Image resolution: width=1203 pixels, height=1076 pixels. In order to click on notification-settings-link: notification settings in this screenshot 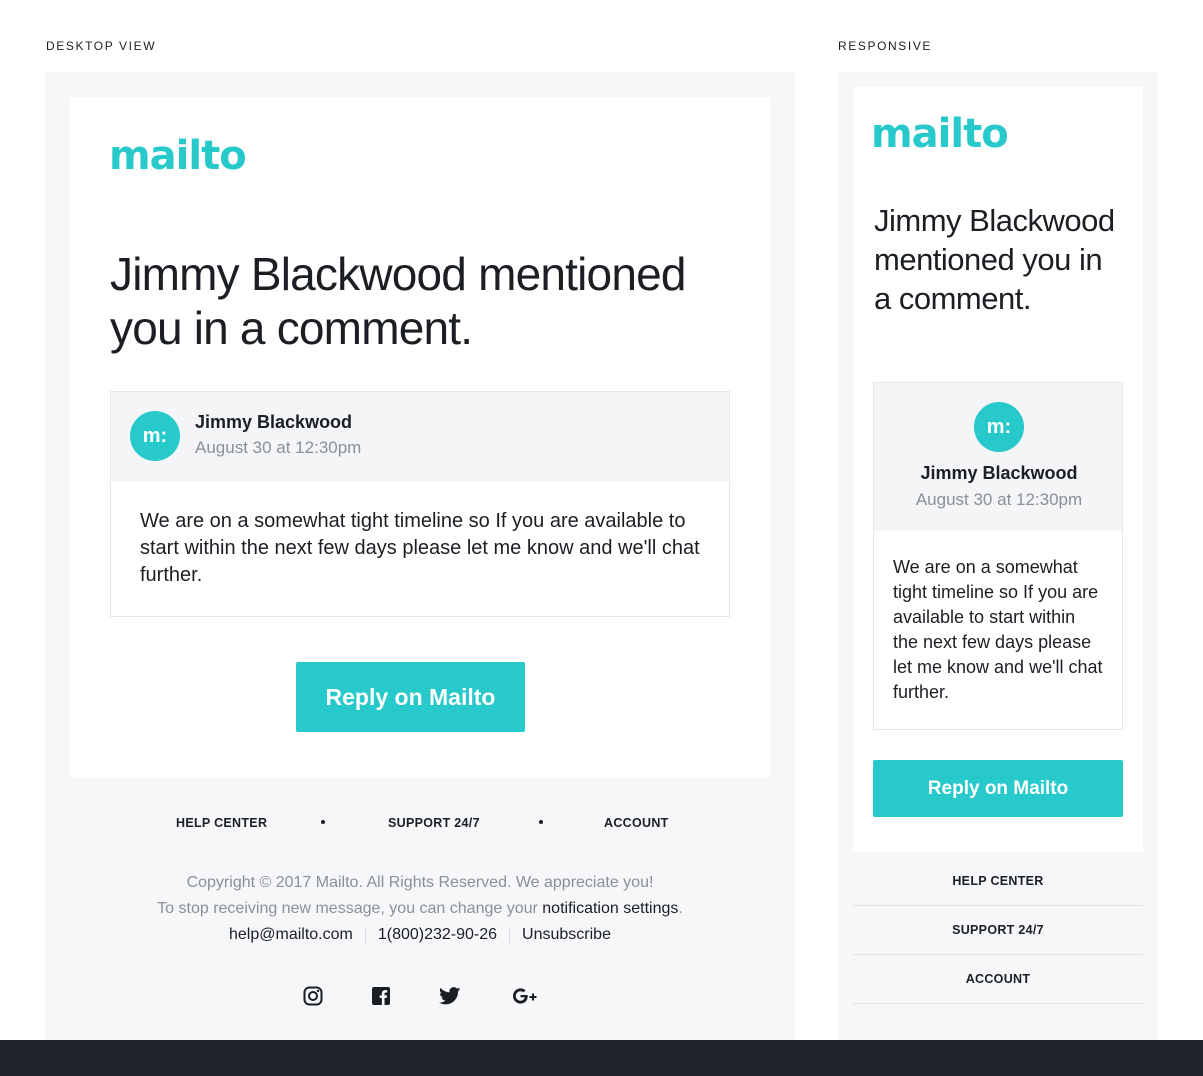, I will do `click(610, 908)`.